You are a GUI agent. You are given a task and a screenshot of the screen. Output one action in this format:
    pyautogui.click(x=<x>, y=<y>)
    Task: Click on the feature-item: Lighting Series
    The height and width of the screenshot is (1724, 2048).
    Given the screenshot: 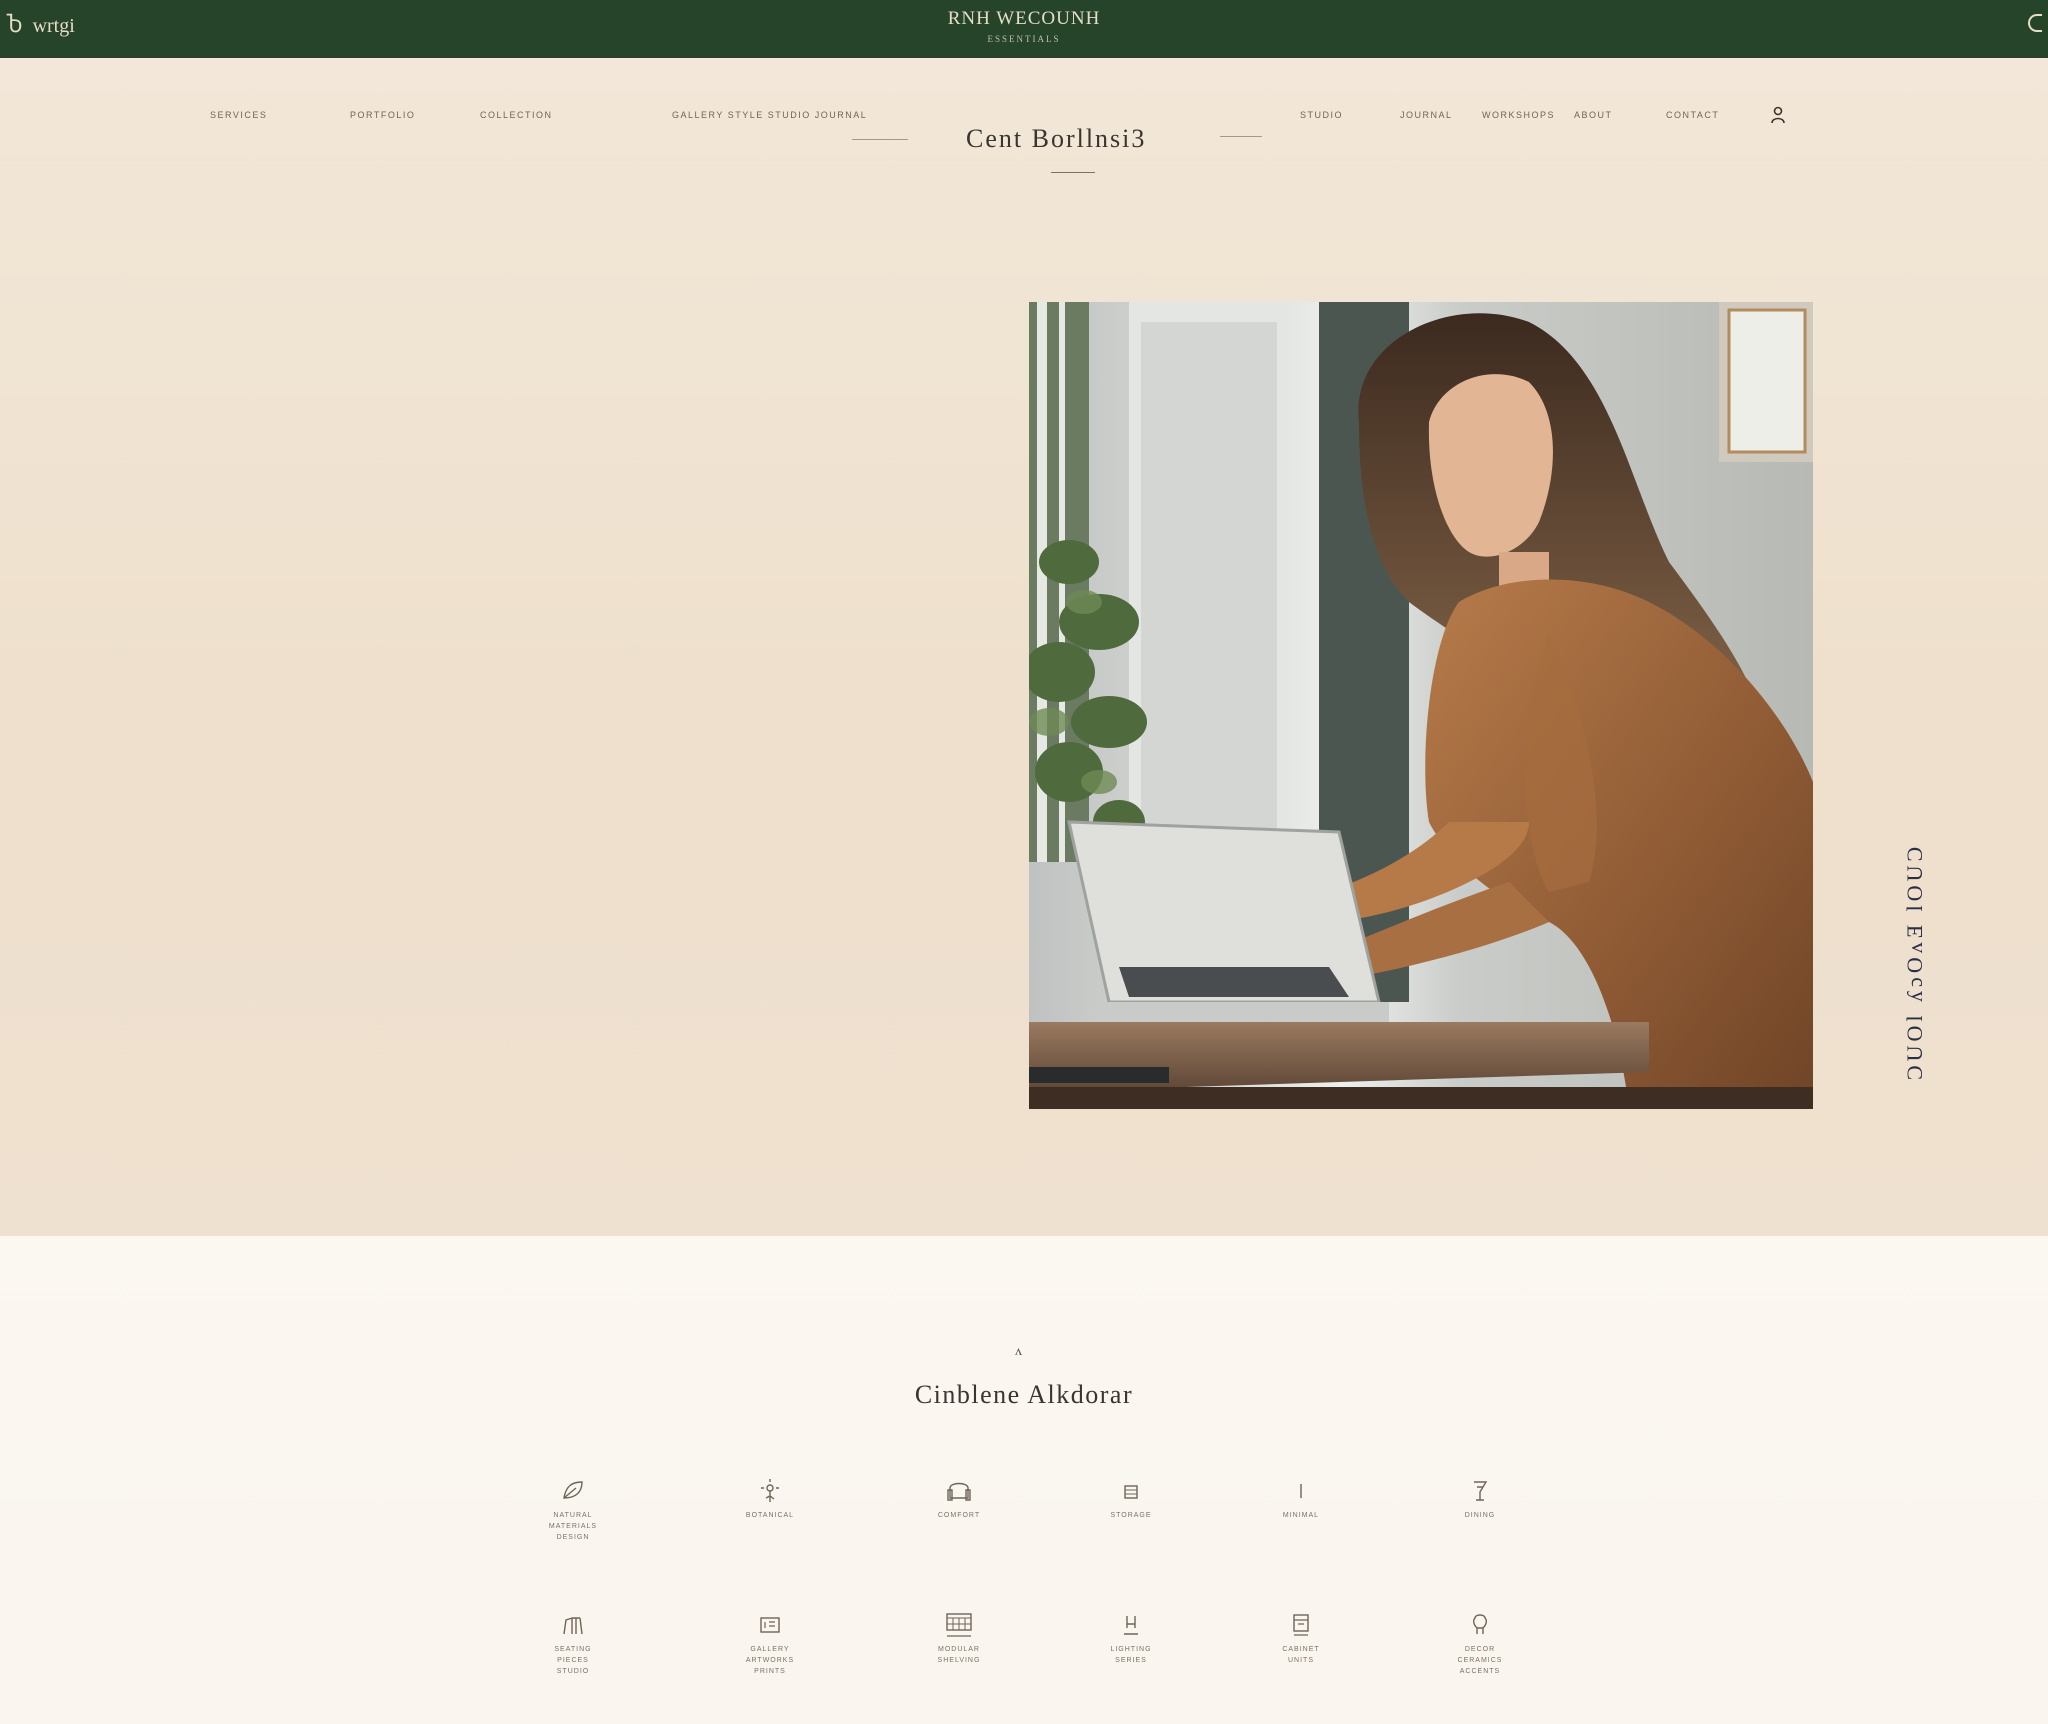 What is the action you would take?
    pyautogui.click(x=1131, y=1638)
    